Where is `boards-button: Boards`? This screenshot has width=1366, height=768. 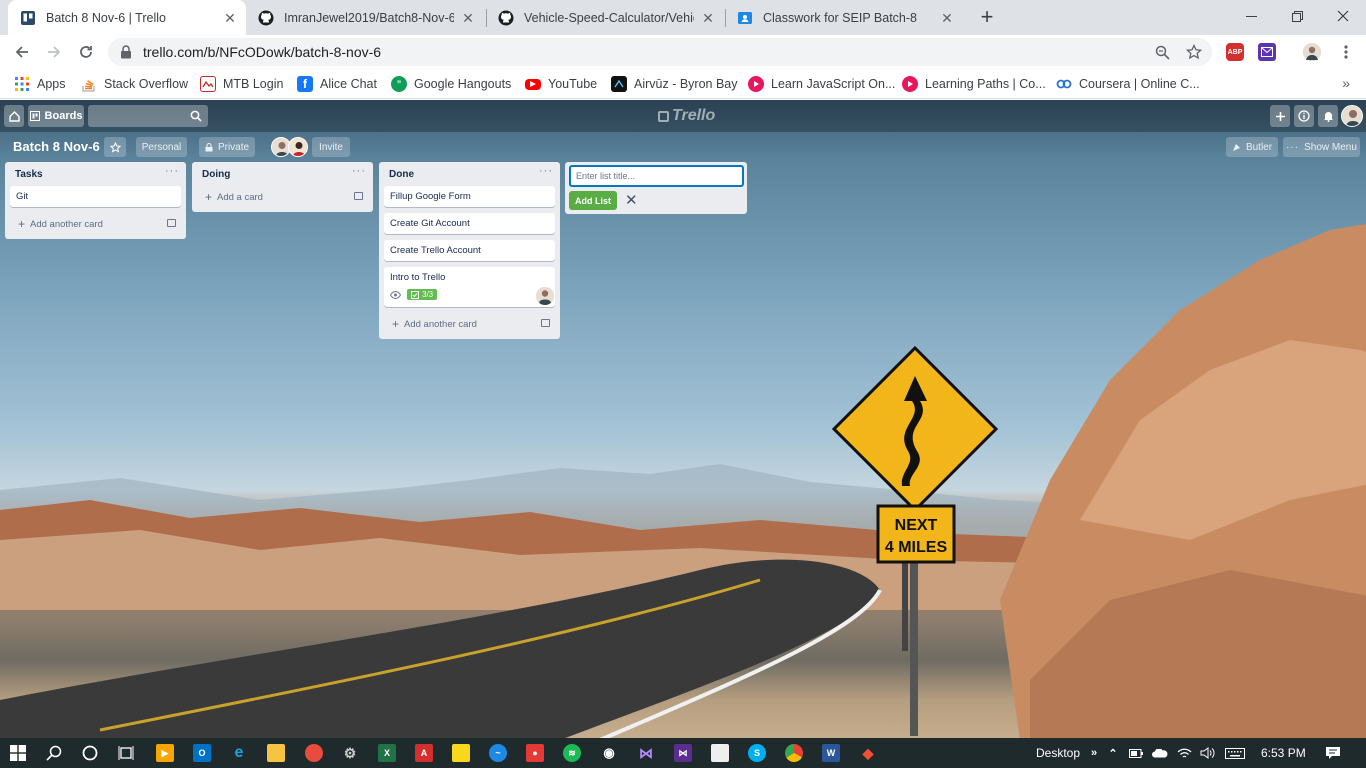 boards-button: Boards is located at coordinates (56, 116).